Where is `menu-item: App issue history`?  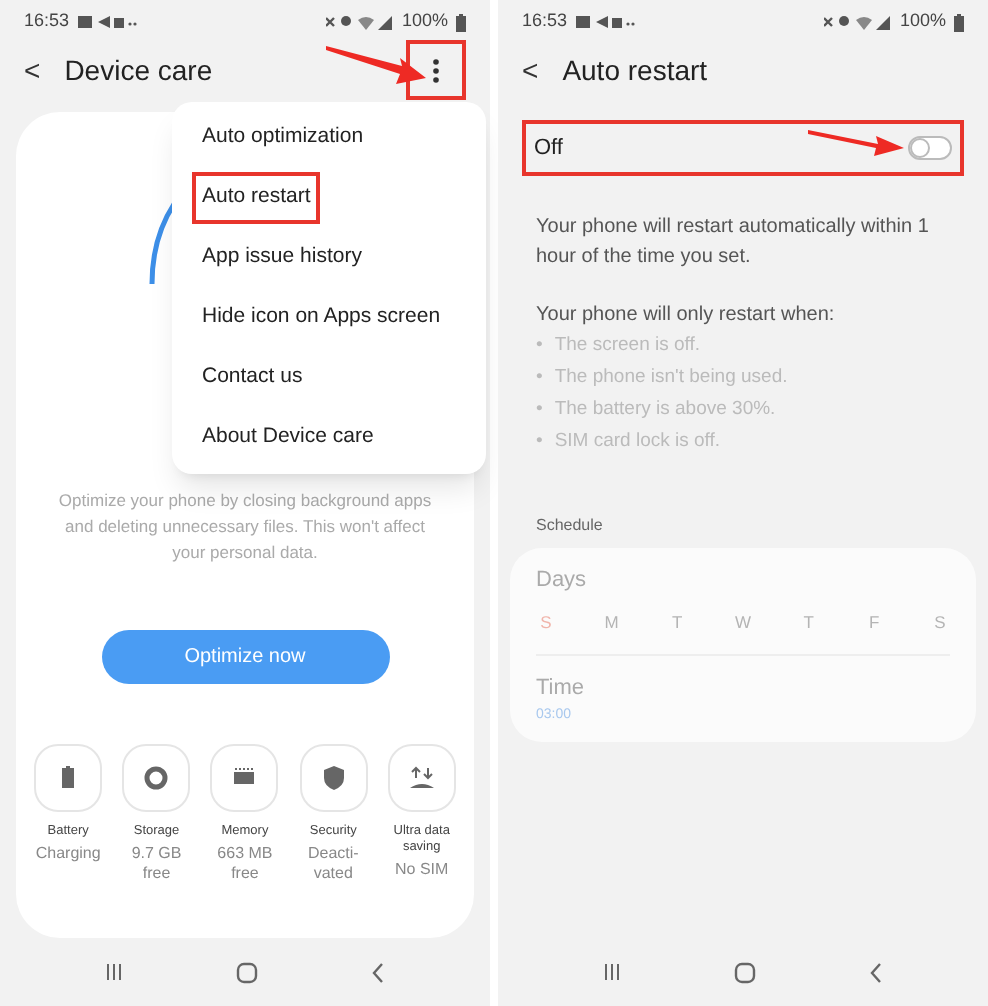
menu-item: App issue history is located at coordinates (282, 258).